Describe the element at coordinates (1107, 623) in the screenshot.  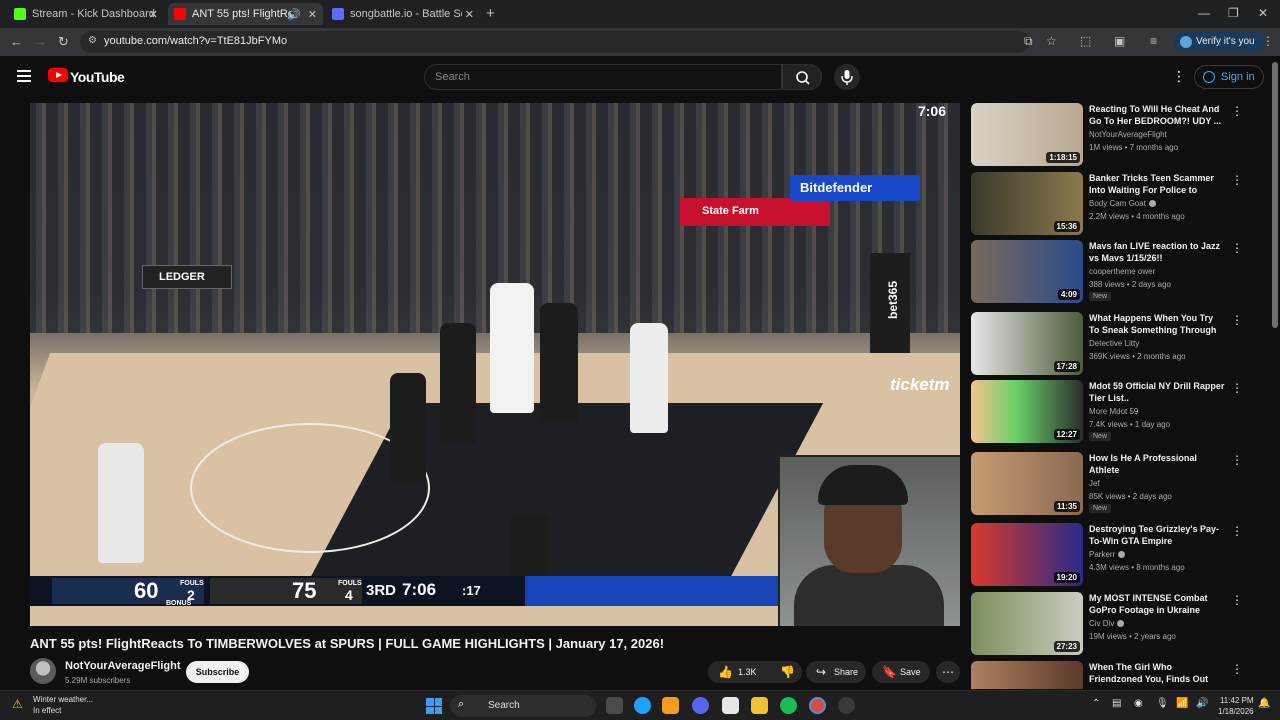
I see `suggested-channel: Civ Div` at that location.